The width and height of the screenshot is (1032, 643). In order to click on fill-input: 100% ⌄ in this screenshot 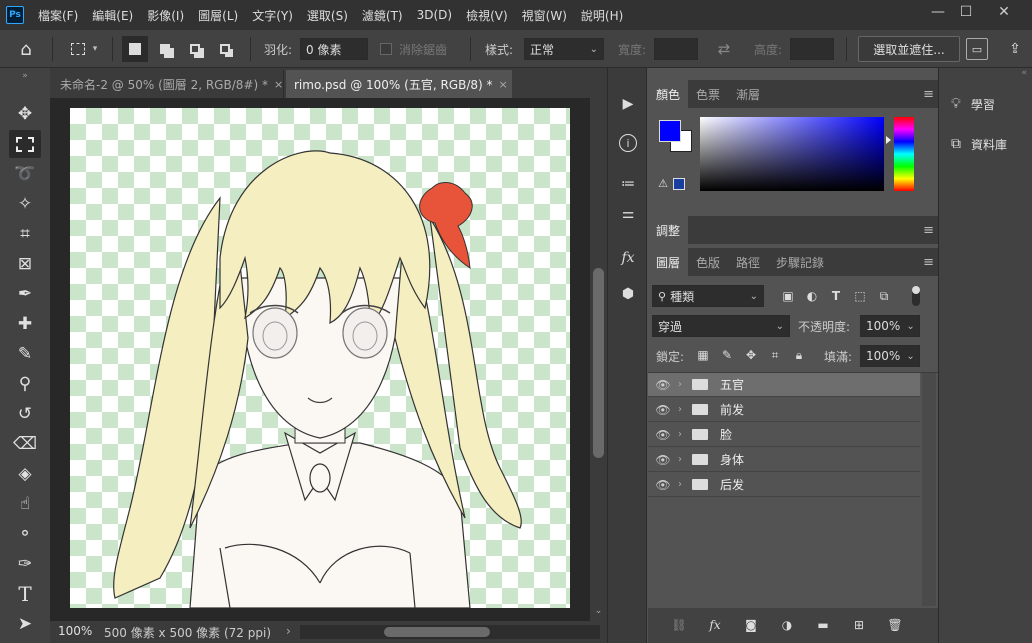, I will do `click(890, 356)`.